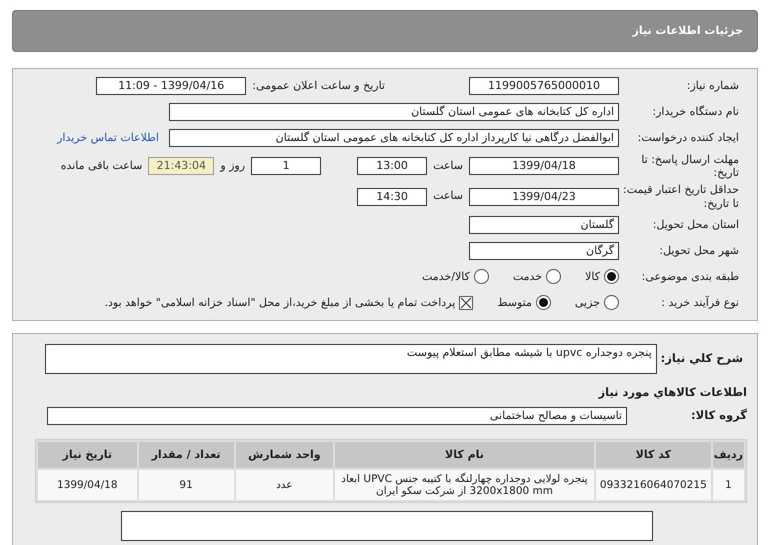  I want to click on option-label: خدمت, so click(527, 276).